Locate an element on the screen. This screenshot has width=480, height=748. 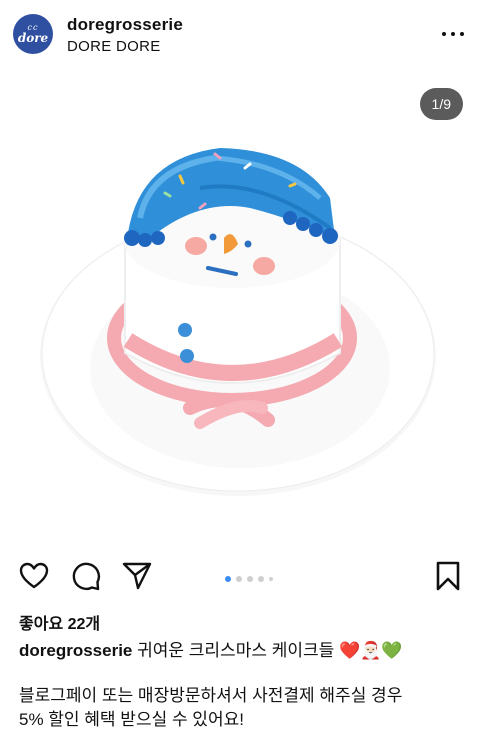
caption-text: 귀여운 크리스마스 케이크들 ❤️🎅🏻💚 is located at coordinates (270, 650).